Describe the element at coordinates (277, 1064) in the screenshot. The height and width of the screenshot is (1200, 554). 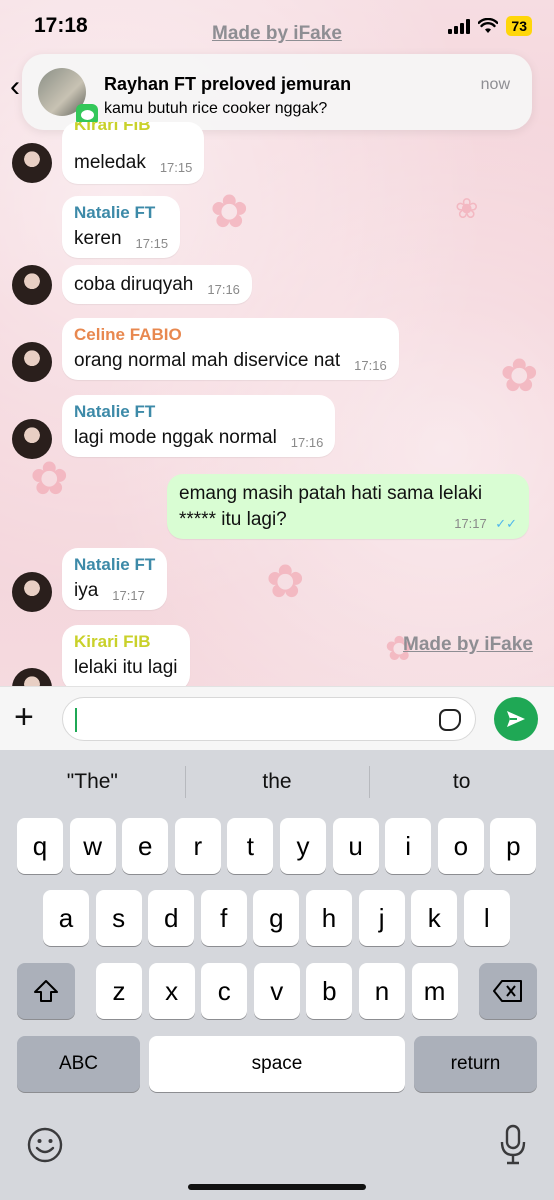
I see `space-key: space` at that location.